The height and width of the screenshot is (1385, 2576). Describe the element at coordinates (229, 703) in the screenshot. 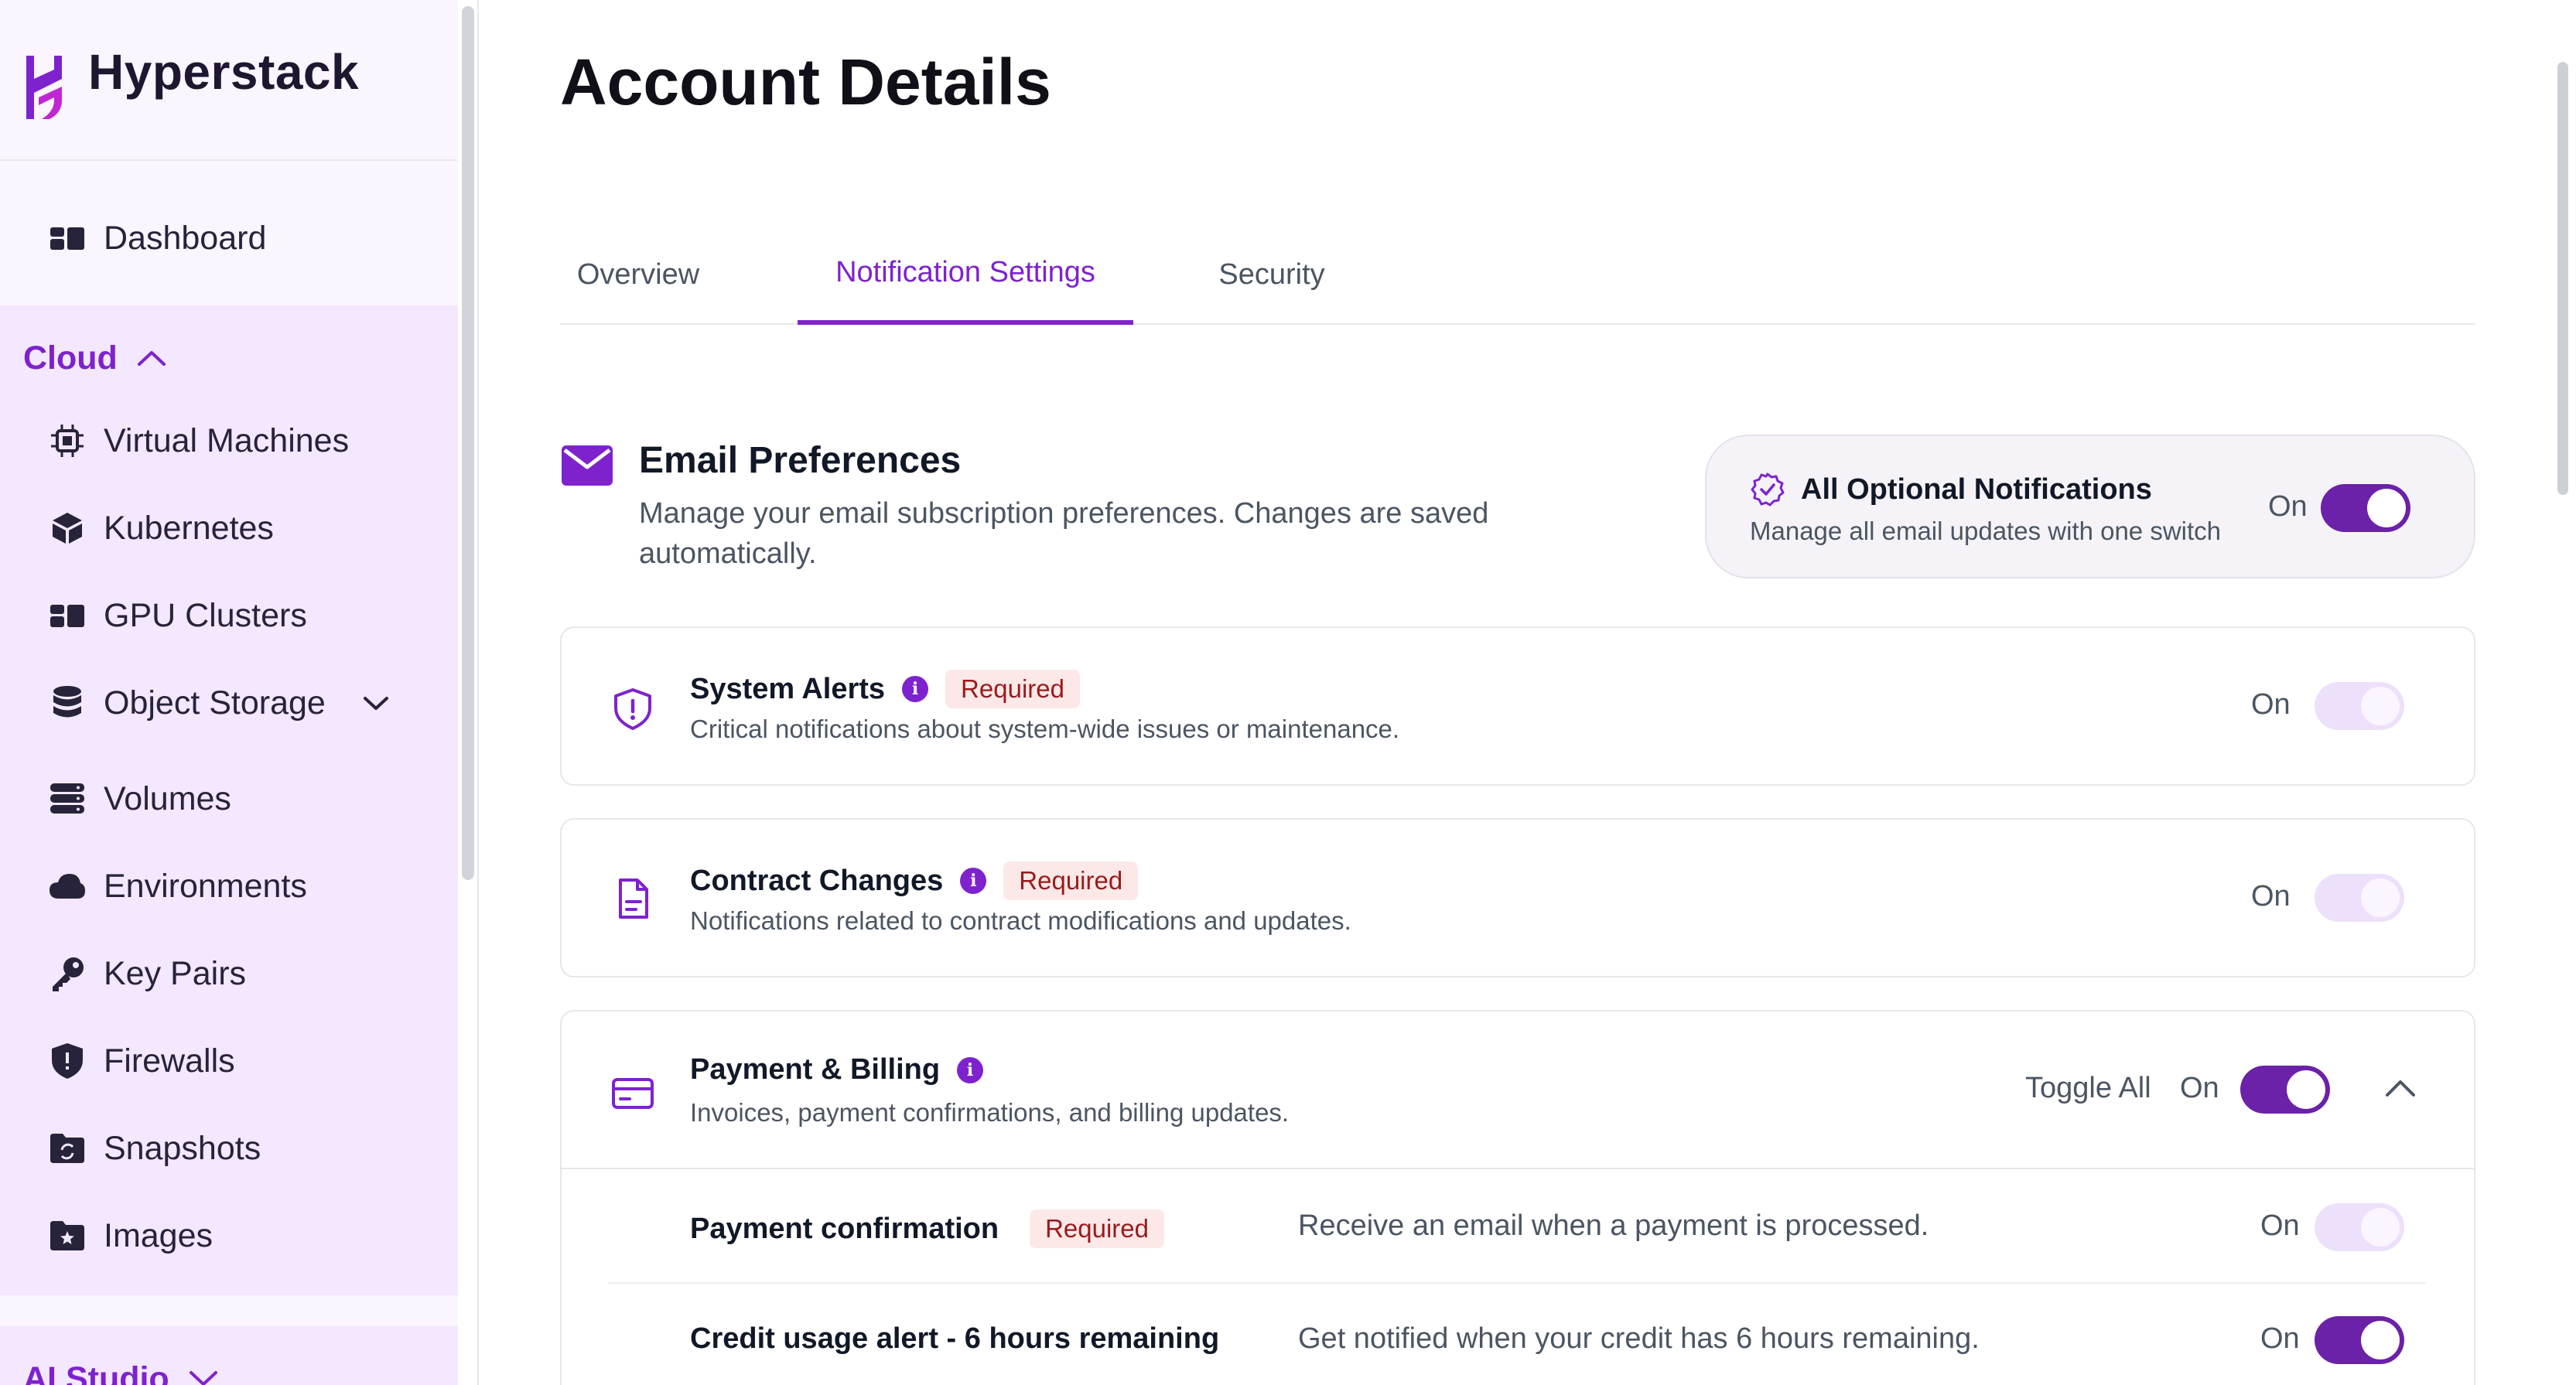

I see `sidebar-item-object-storage: Object Storage` at that location.